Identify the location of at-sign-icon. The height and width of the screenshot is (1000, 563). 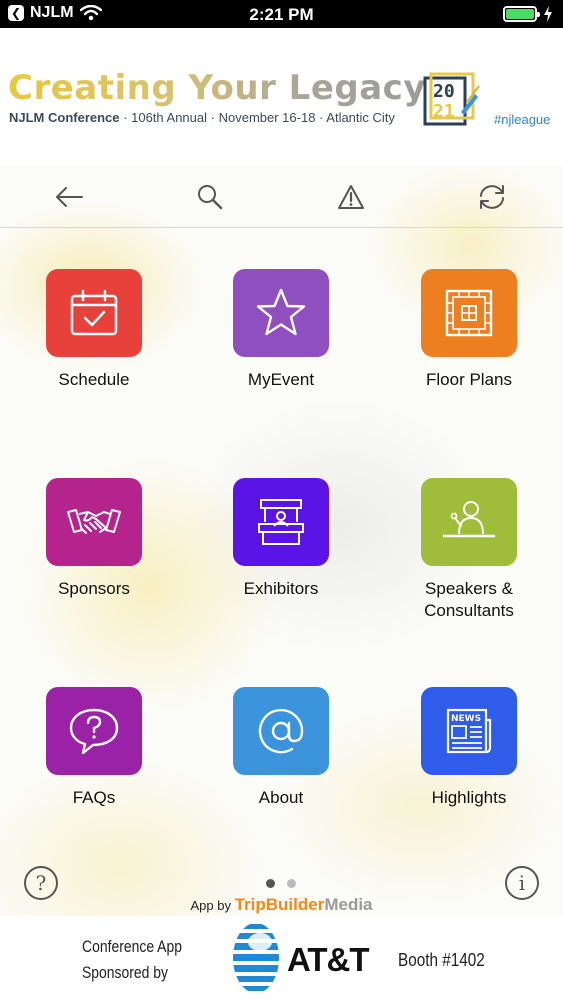
(281, 731).